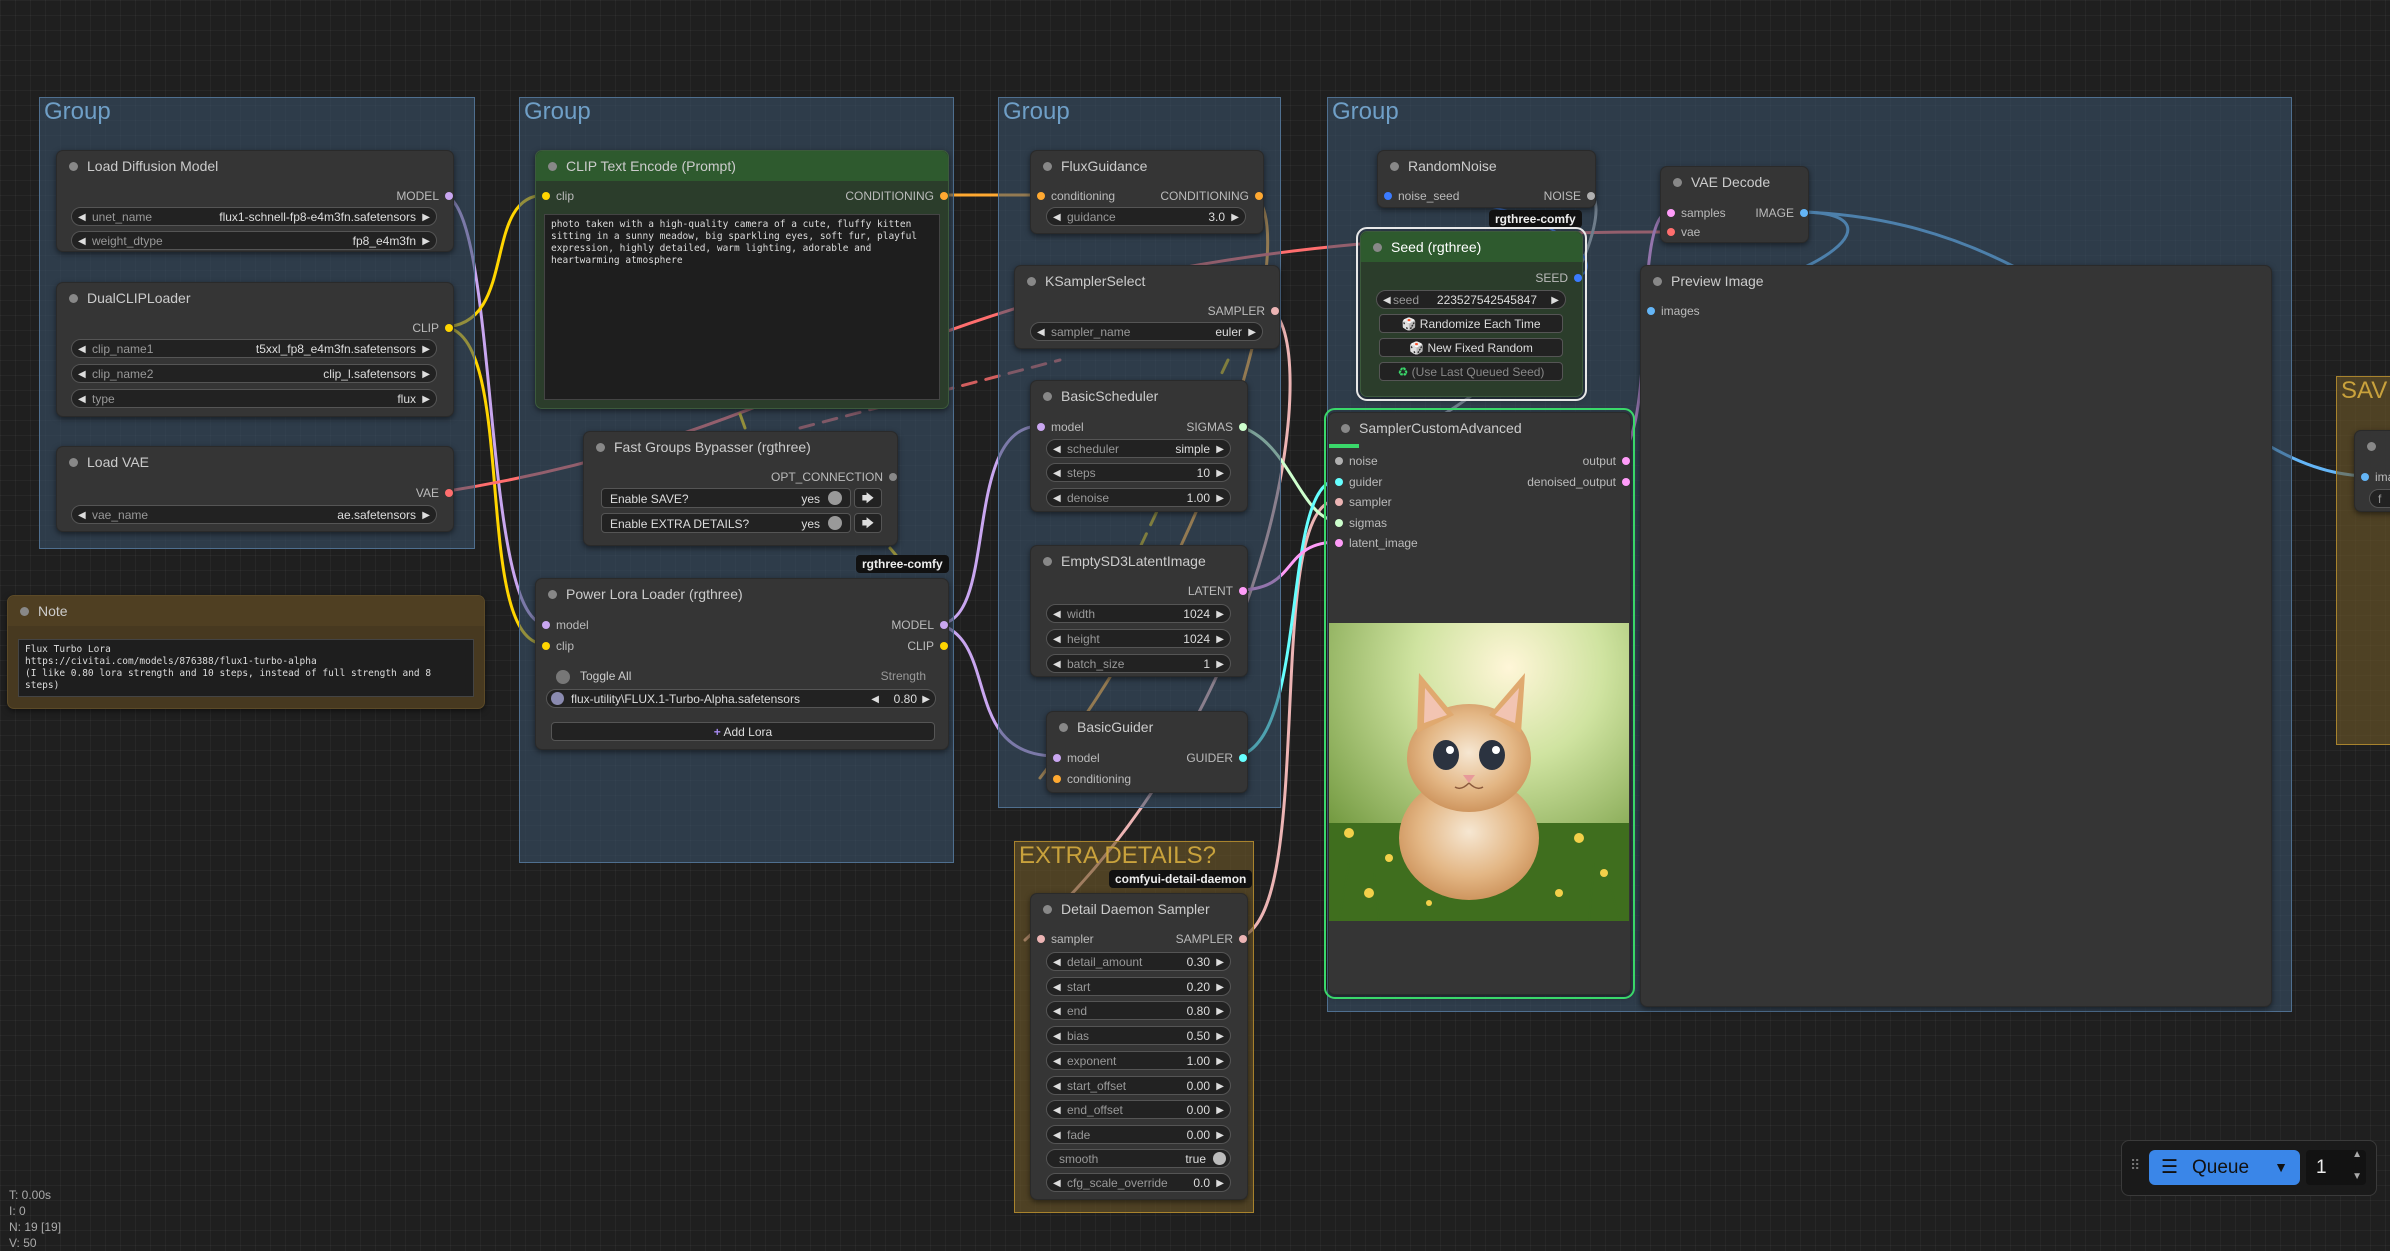  What do you see at coordinates (2224, 1167) in the screenshot?
I see `queue-button: ☰ Queue ▼` at bounding box center [2224, 1167].